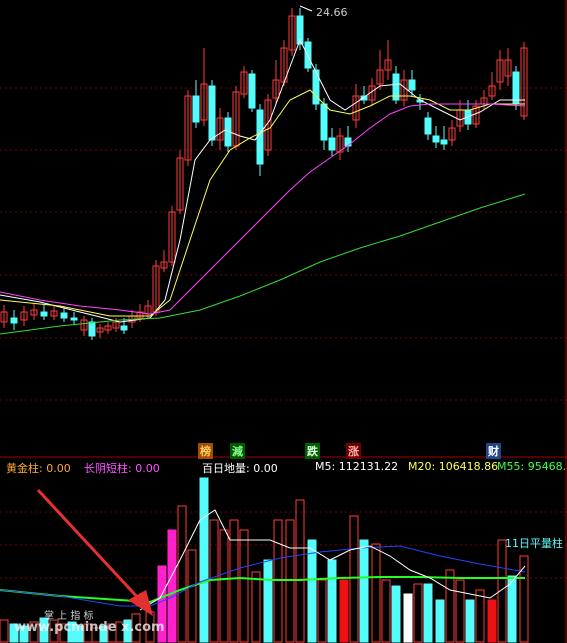 This screenshot has height=643, width=567. I want to click on indicator-m55: M55: 95468.8, so click(532, 466).